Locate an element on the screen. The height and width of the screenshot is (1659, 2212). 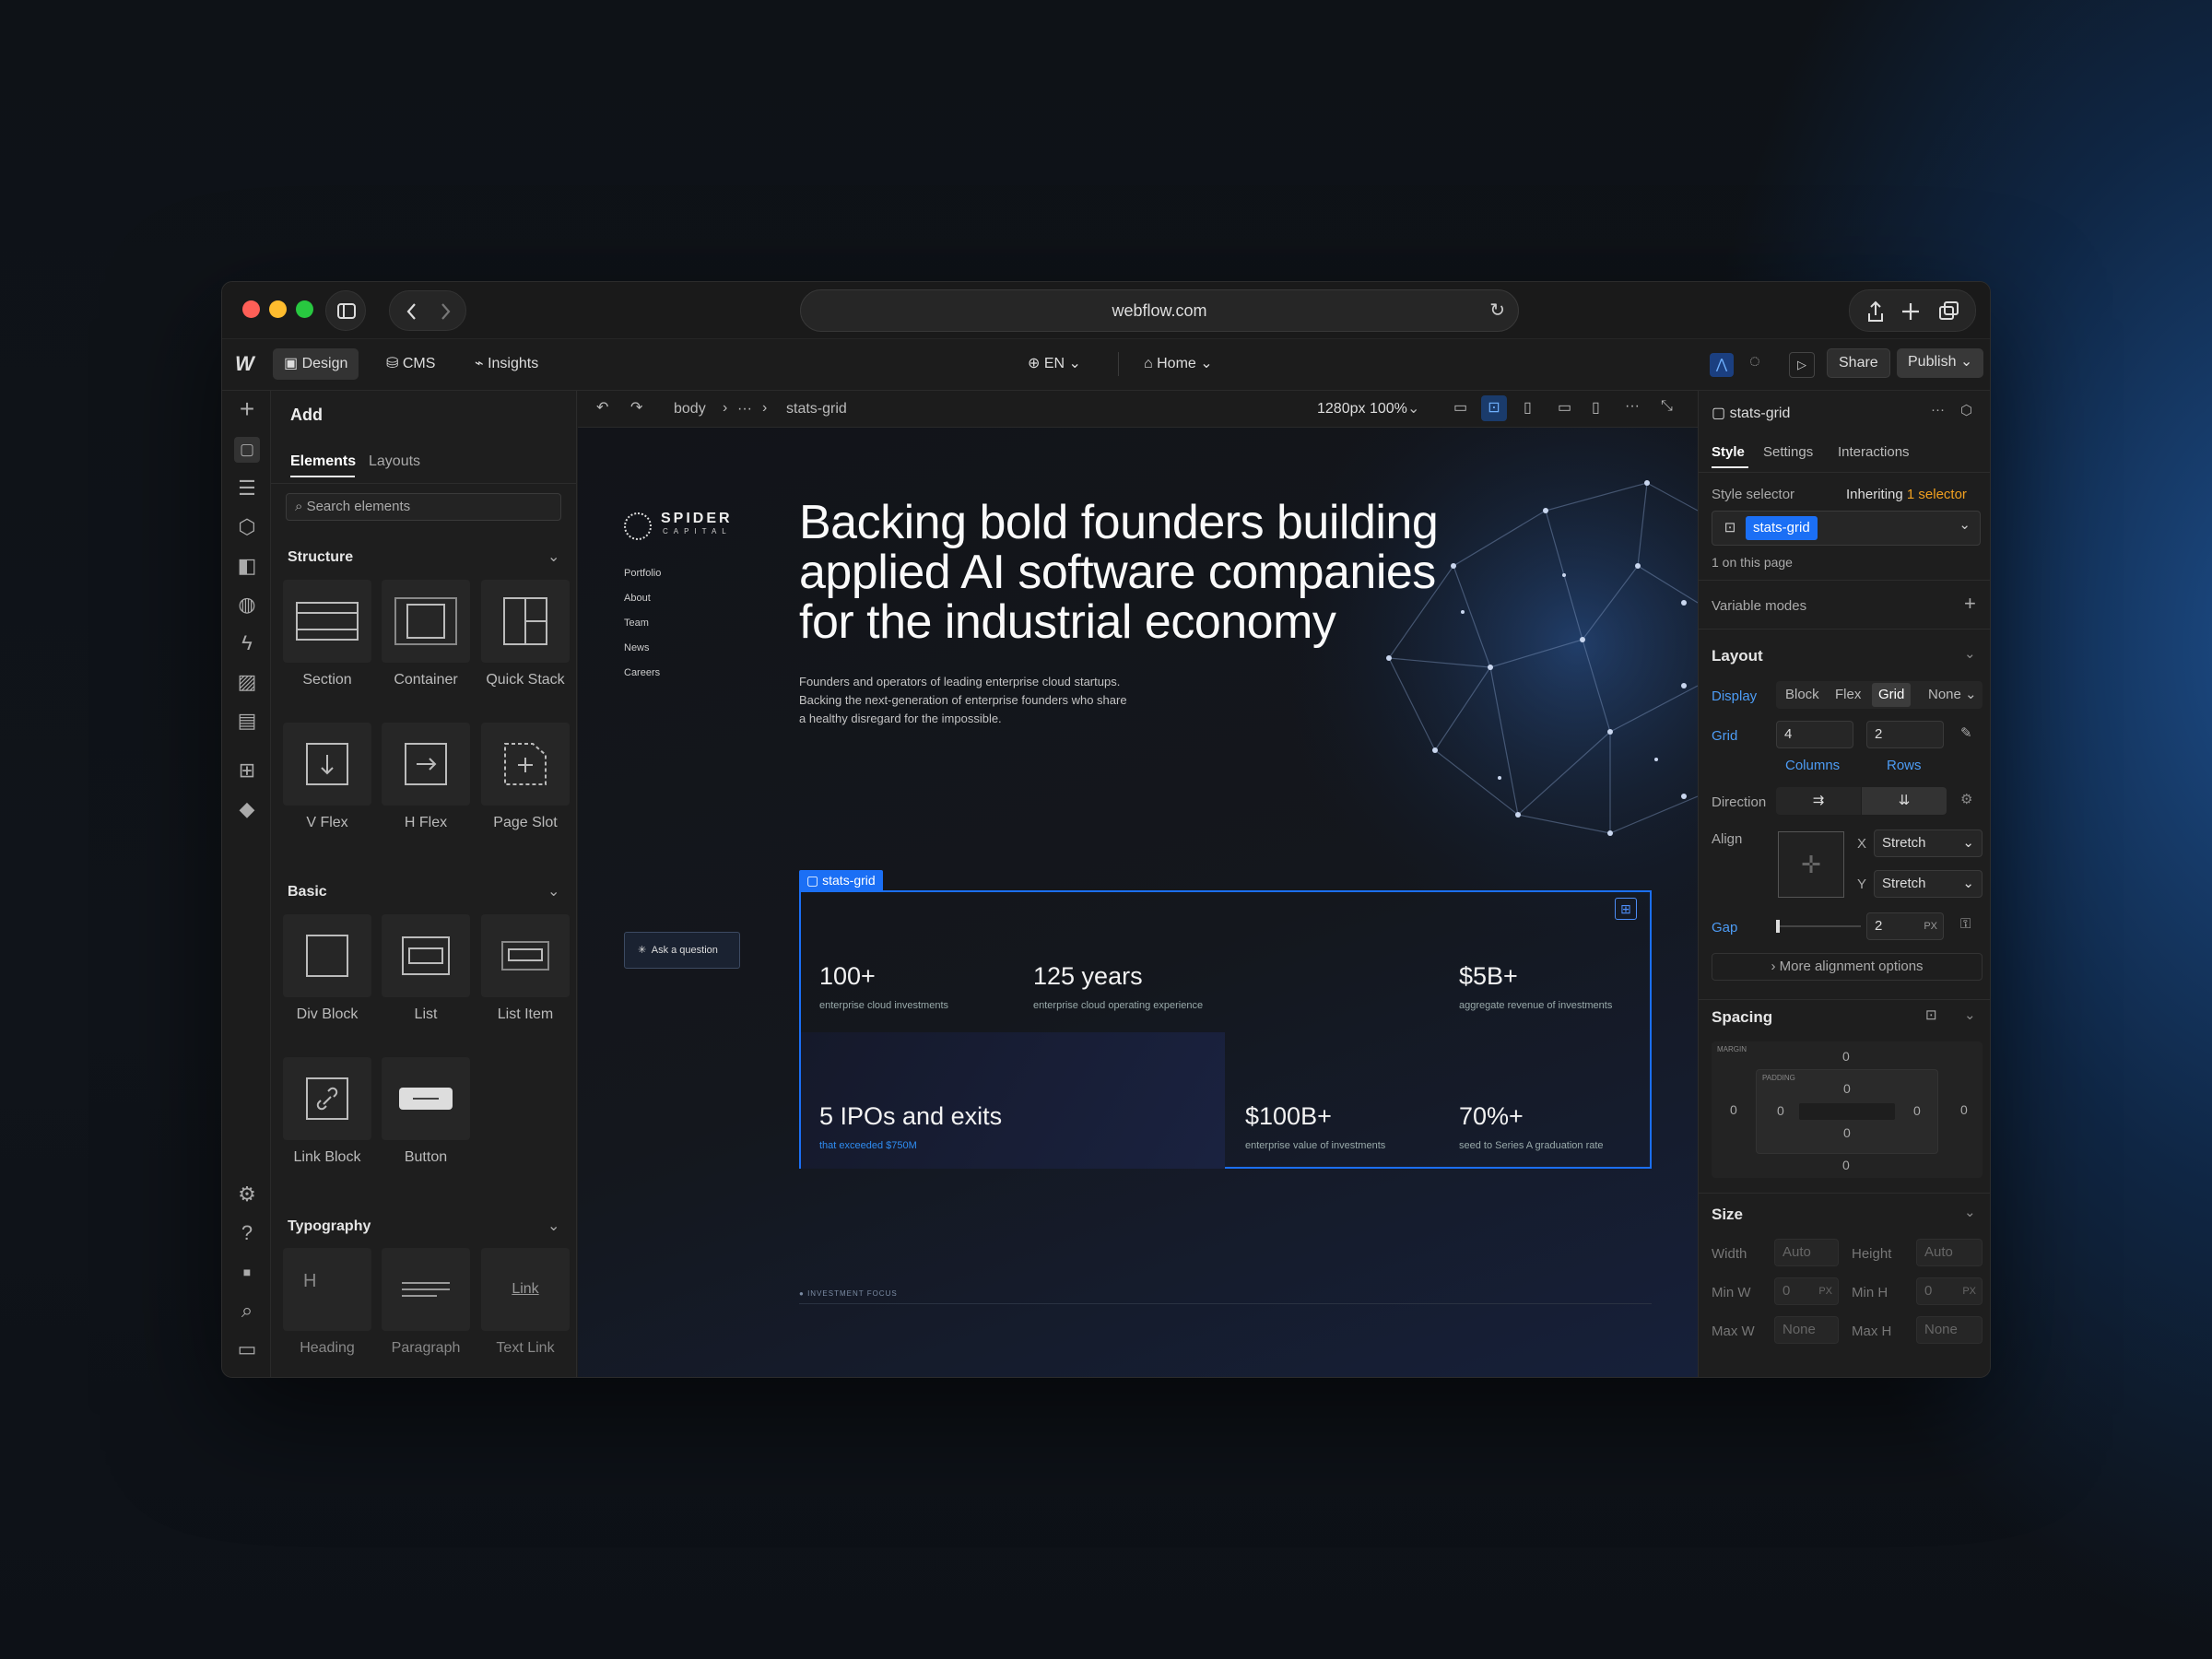
vflex-tile is located at coordinates (327, 764).